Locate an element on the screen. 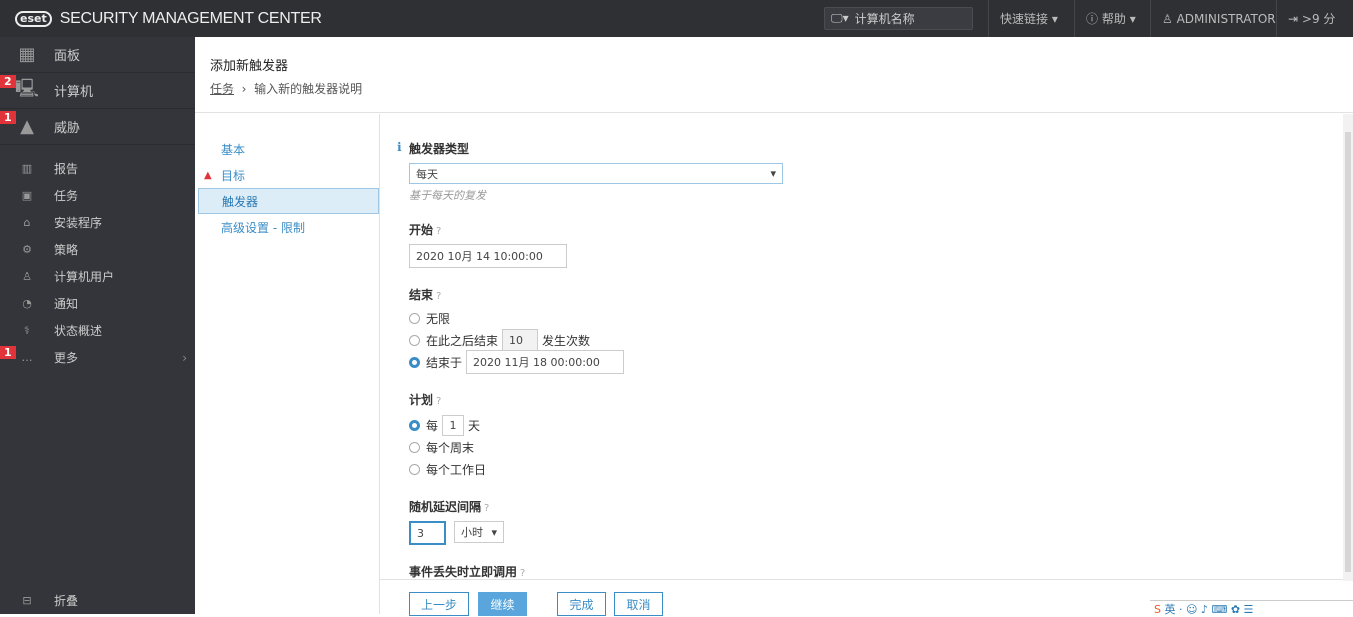 This screenshot has height=617, width=1353. end-label: 结束 is located at coordinates (421, 295).